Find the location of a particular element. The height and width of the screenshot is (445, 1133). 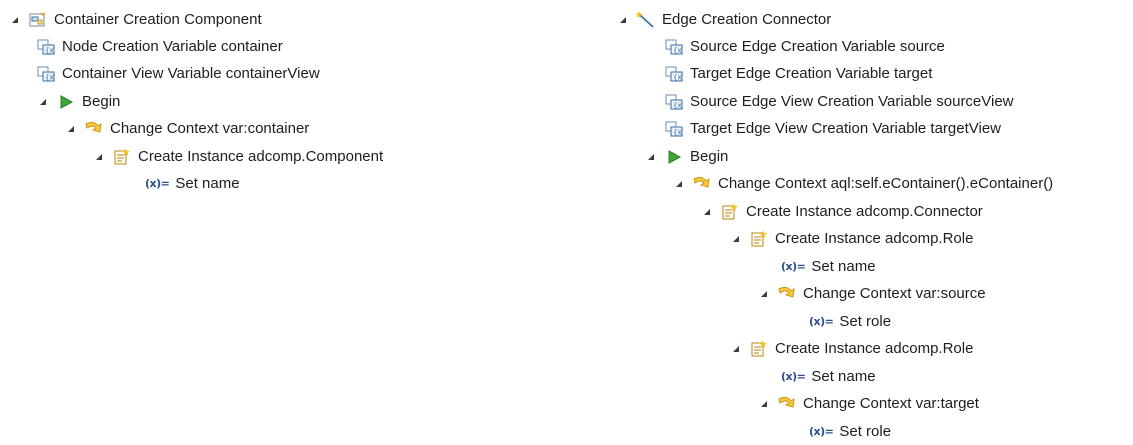

tree-node-label: Target Edge Creation Variable target is located at coordinates (811, 73).